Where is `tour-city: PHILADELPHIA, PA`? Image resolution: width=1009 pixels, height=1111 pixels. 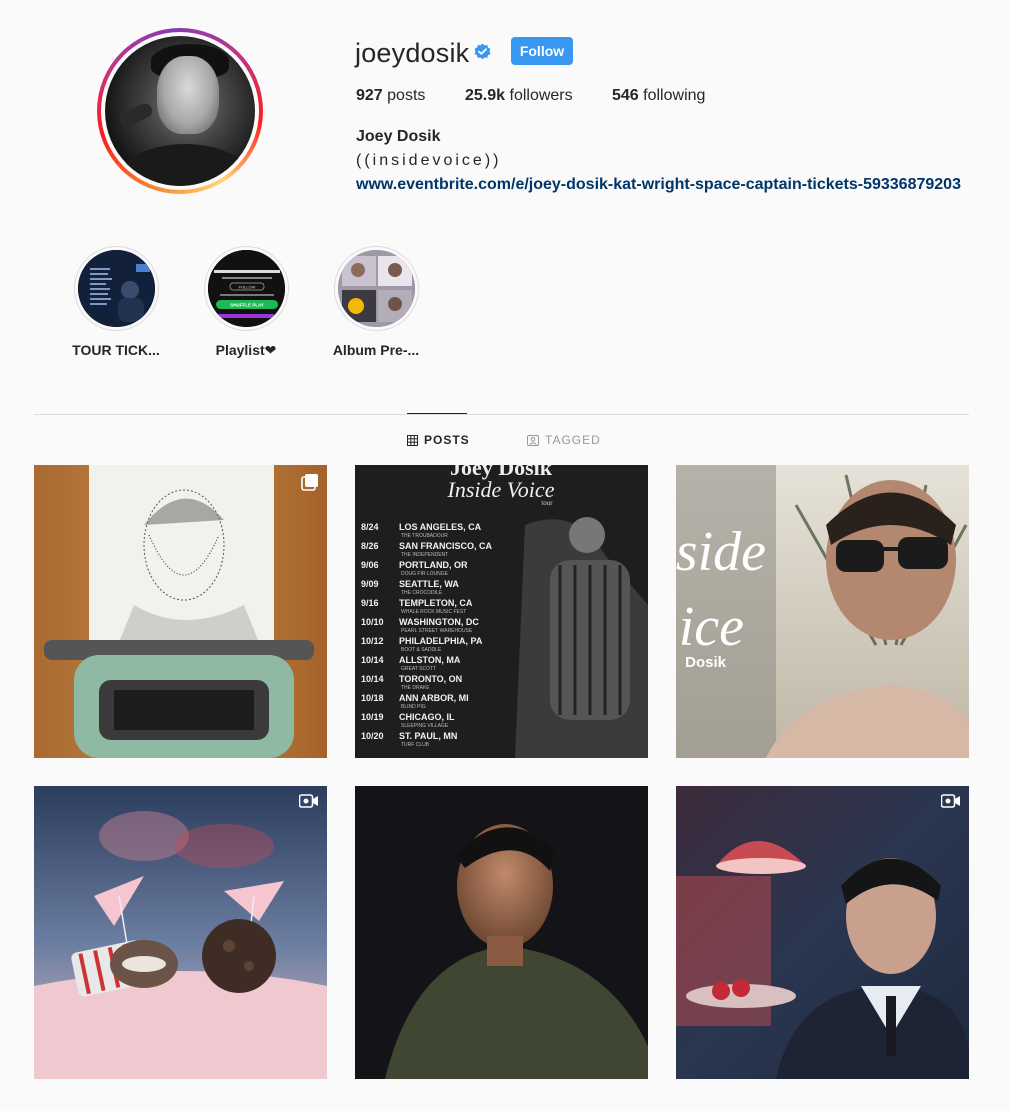 tour-city: PHILADELPHIA, PA is located at coordinates (441, 641).